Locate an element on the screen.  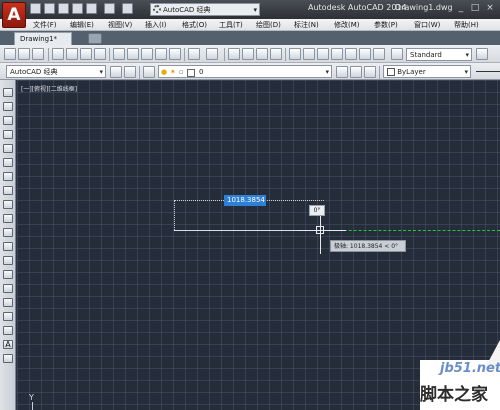
cut-icon is located at coordinates (119, 54).